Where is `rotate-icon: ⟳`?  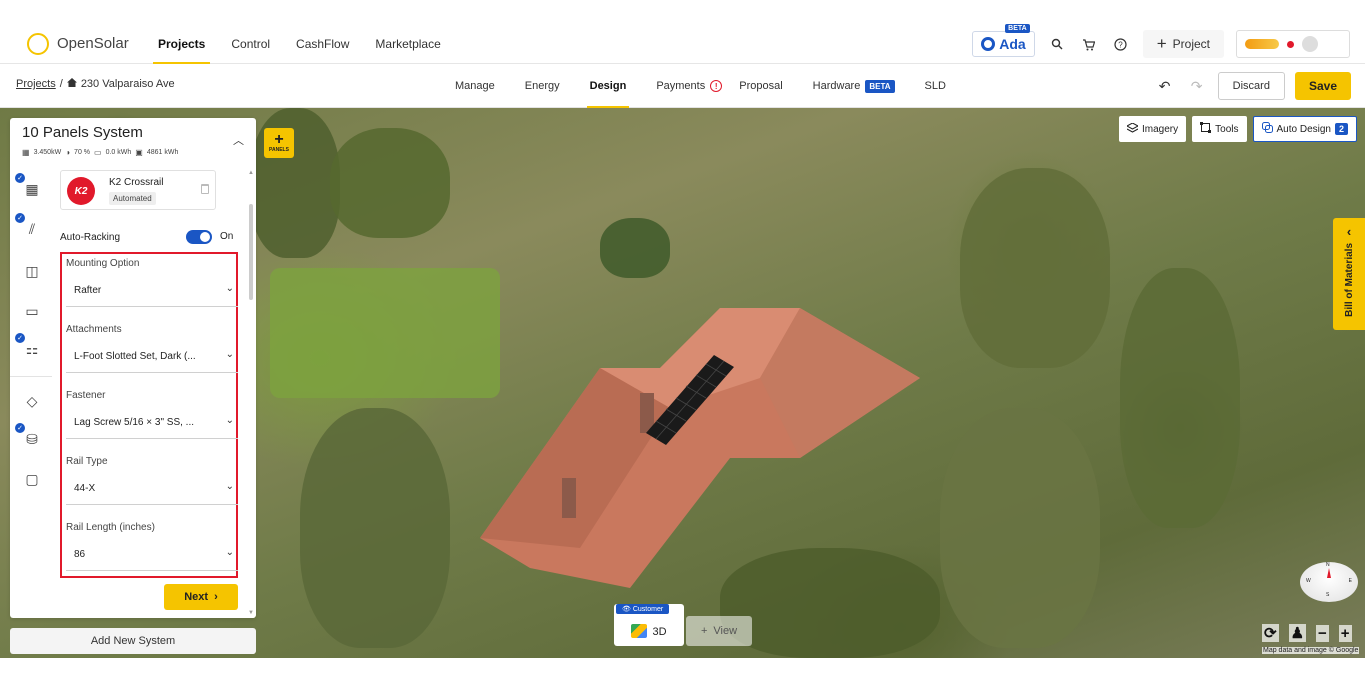 rotate-icon: ⟳ is located at coordinates (1270, 633).